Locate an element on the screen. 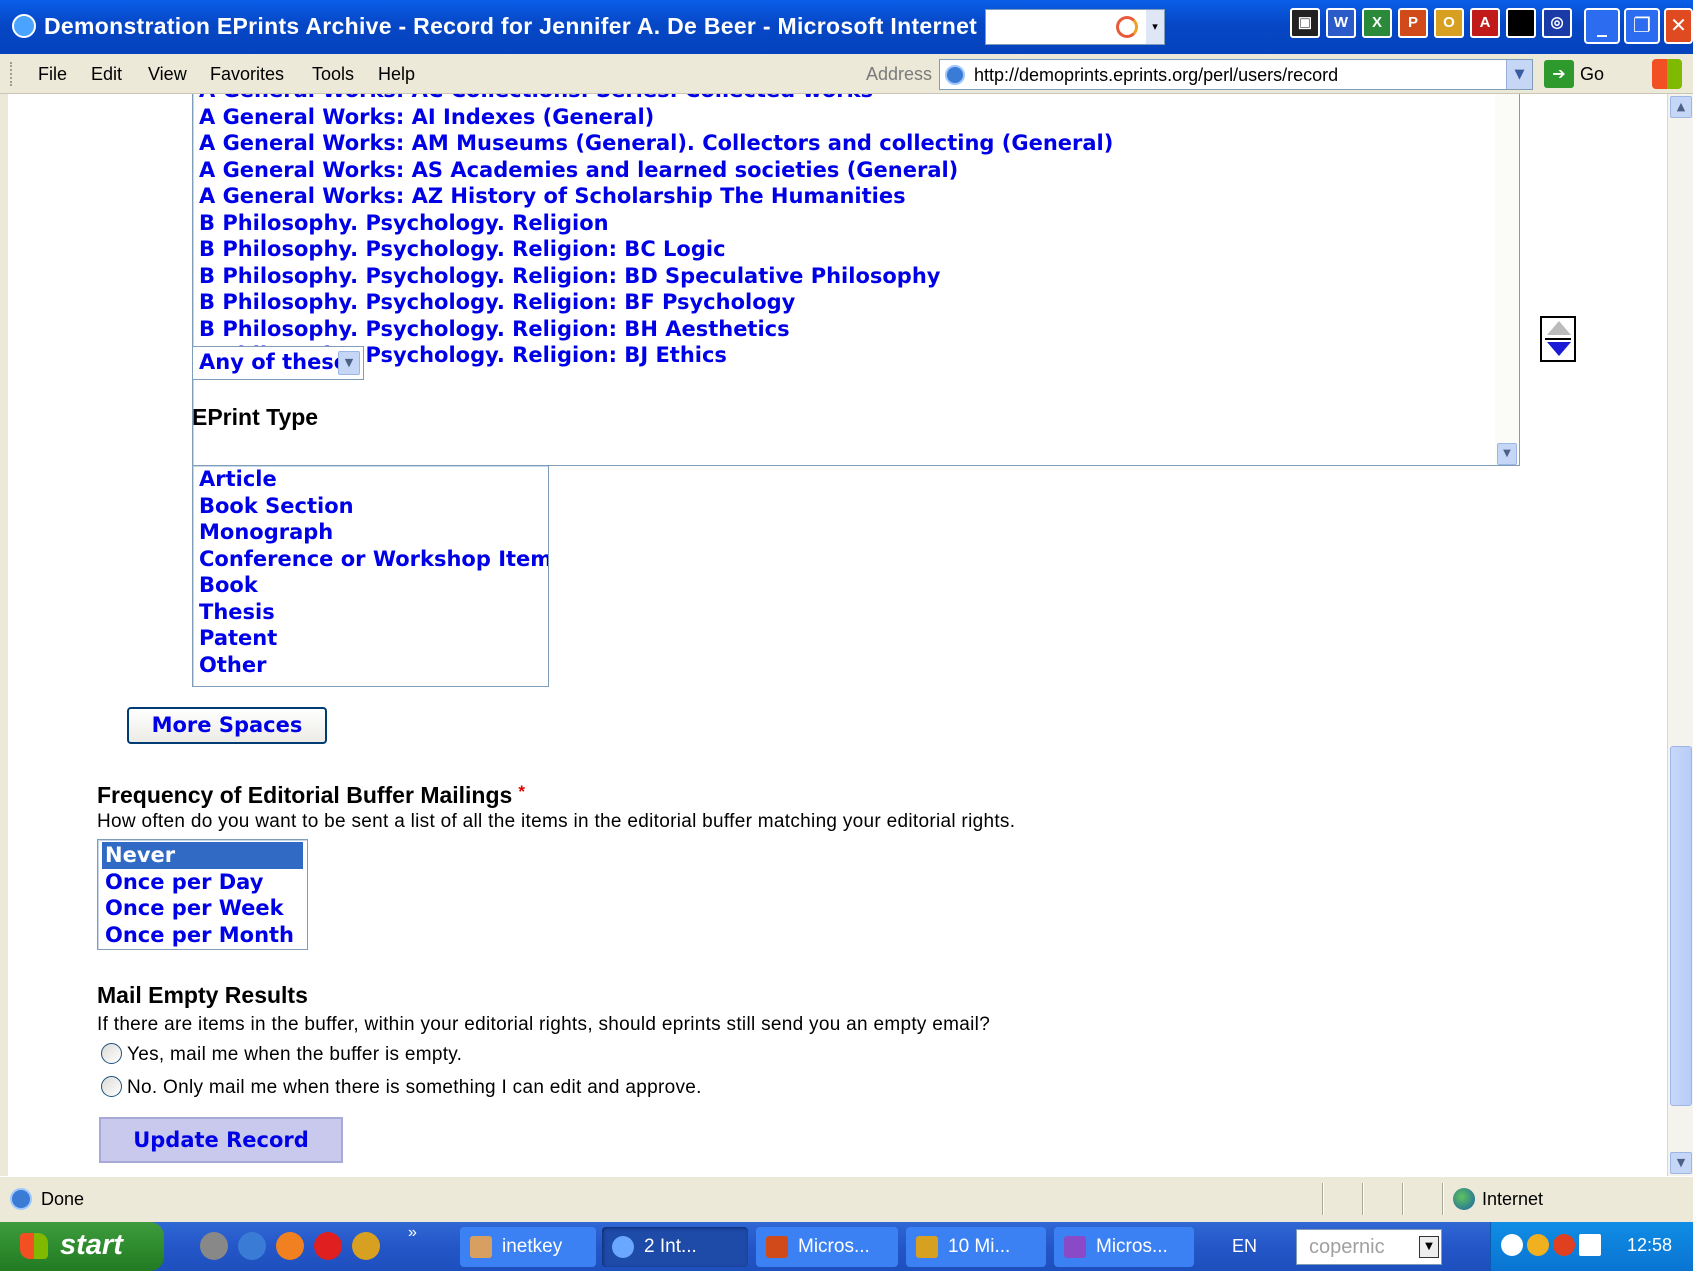 This screenshot has height=1271, width=1693. internet-zone-icon is located at coordinates (1464, 1199).